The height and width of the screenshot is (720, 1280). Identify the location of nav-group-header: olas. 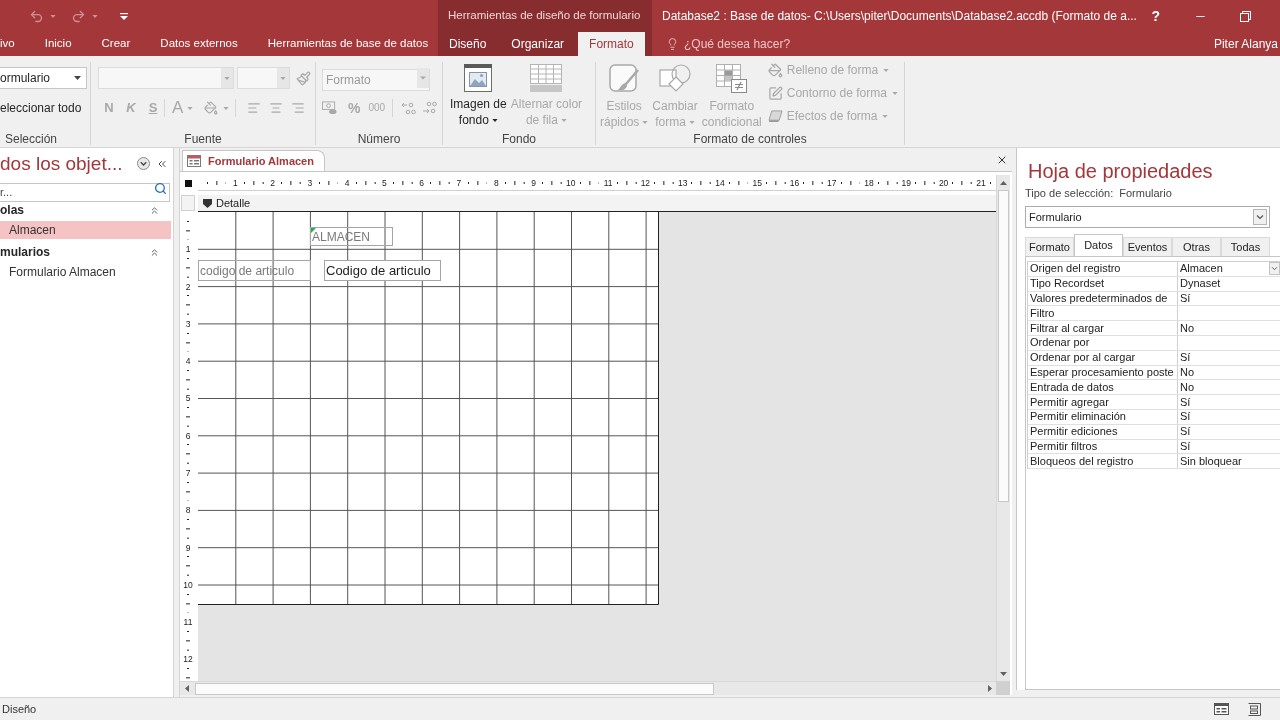
(12, 210).